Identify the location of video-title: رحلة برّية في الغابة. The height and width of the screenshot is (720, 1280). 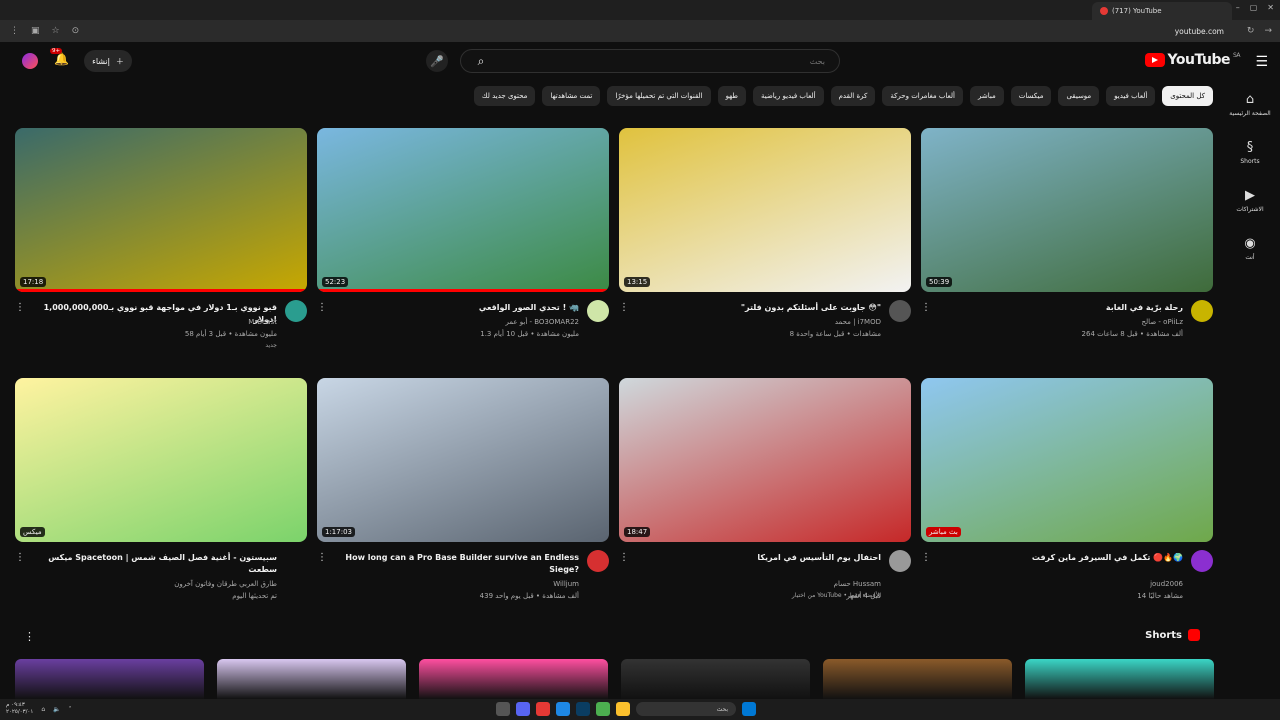
(1058, 308).